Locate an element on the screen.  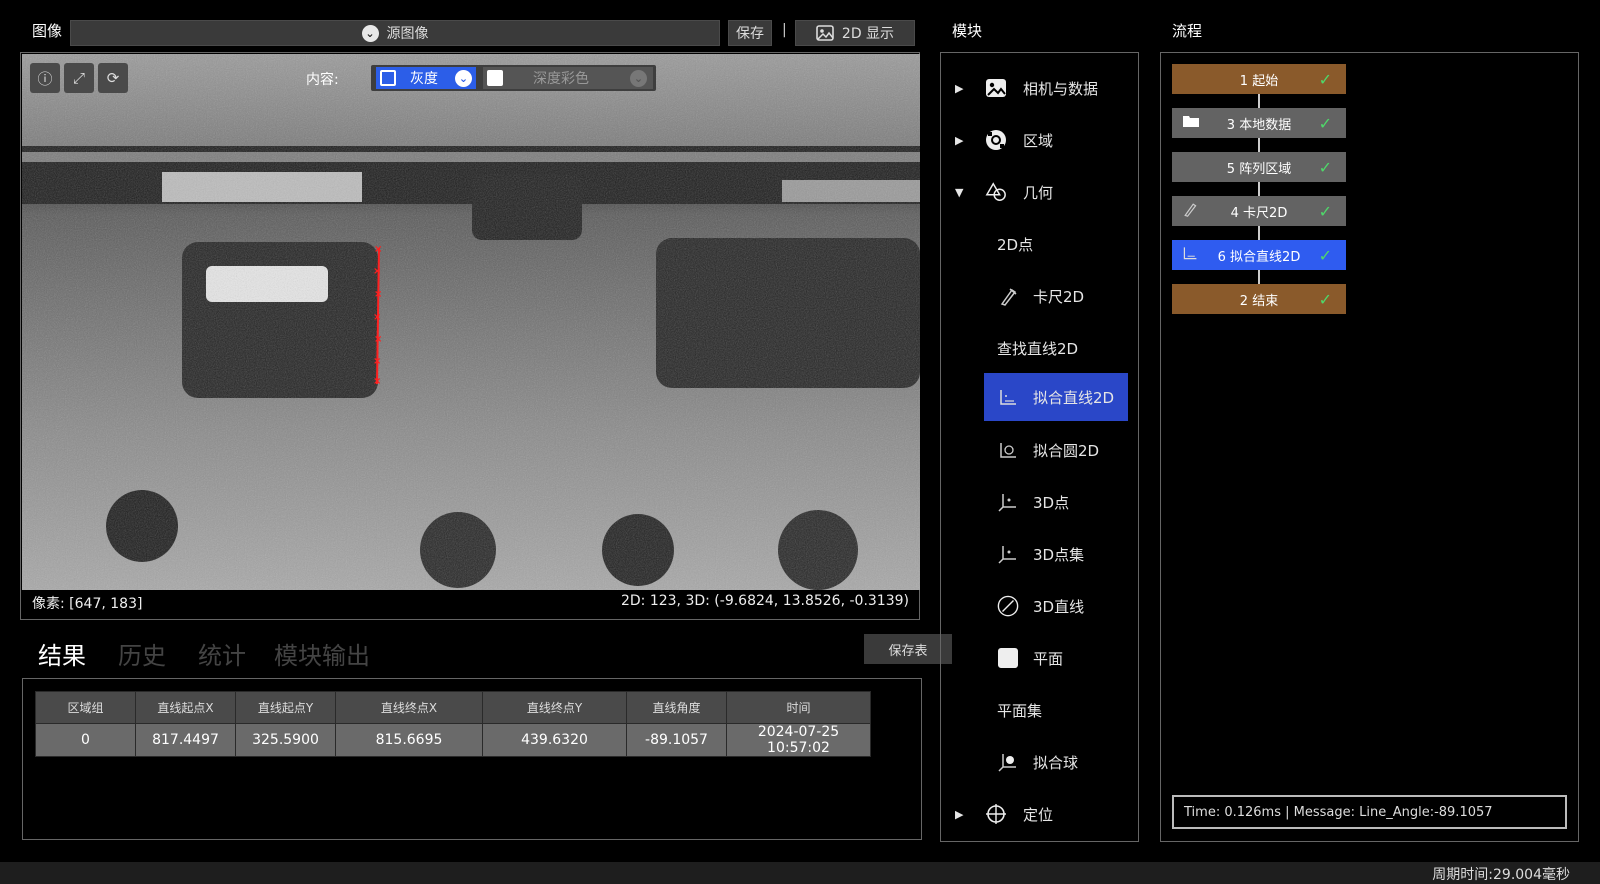
flow-node-start: 1 起始 ✓ is located at coordinates (1259, 79).